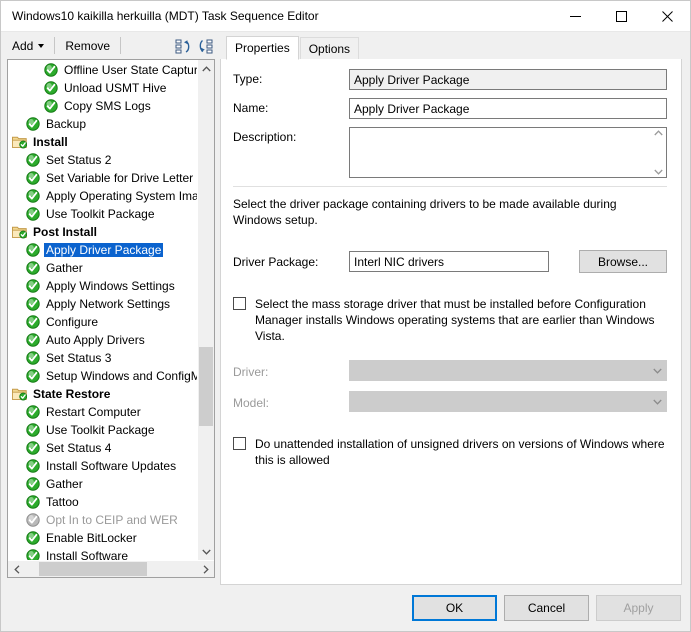 Image resolution: width=691 pixels, height=632 pixels. Describe the element at coordinates (102, 553) in the screenshot. I see `tree-step-item: Install Software` at that location.